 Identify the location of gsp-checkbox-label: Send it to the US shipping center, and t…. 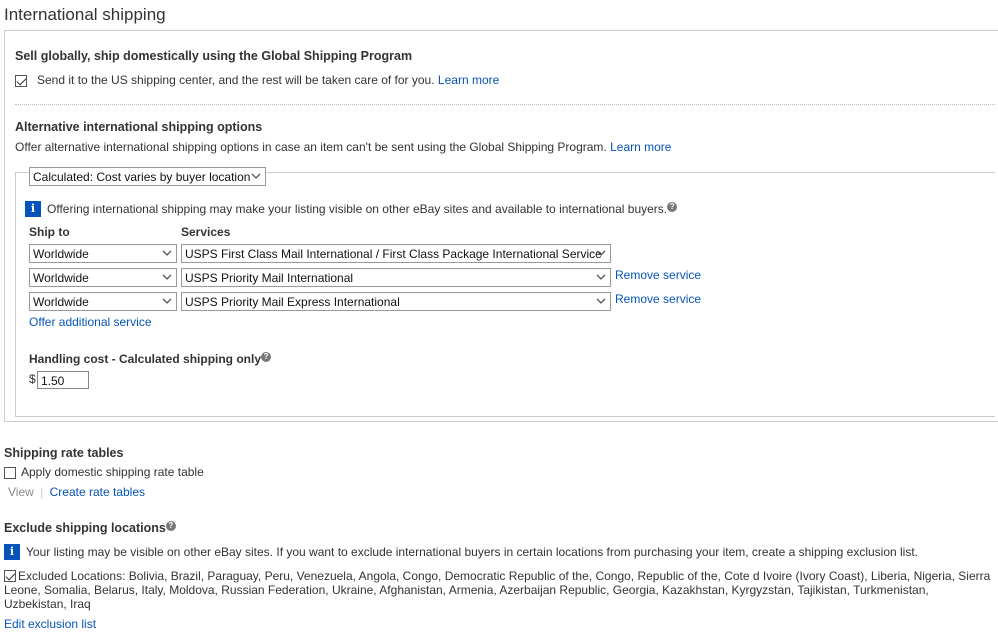
(236, 80).